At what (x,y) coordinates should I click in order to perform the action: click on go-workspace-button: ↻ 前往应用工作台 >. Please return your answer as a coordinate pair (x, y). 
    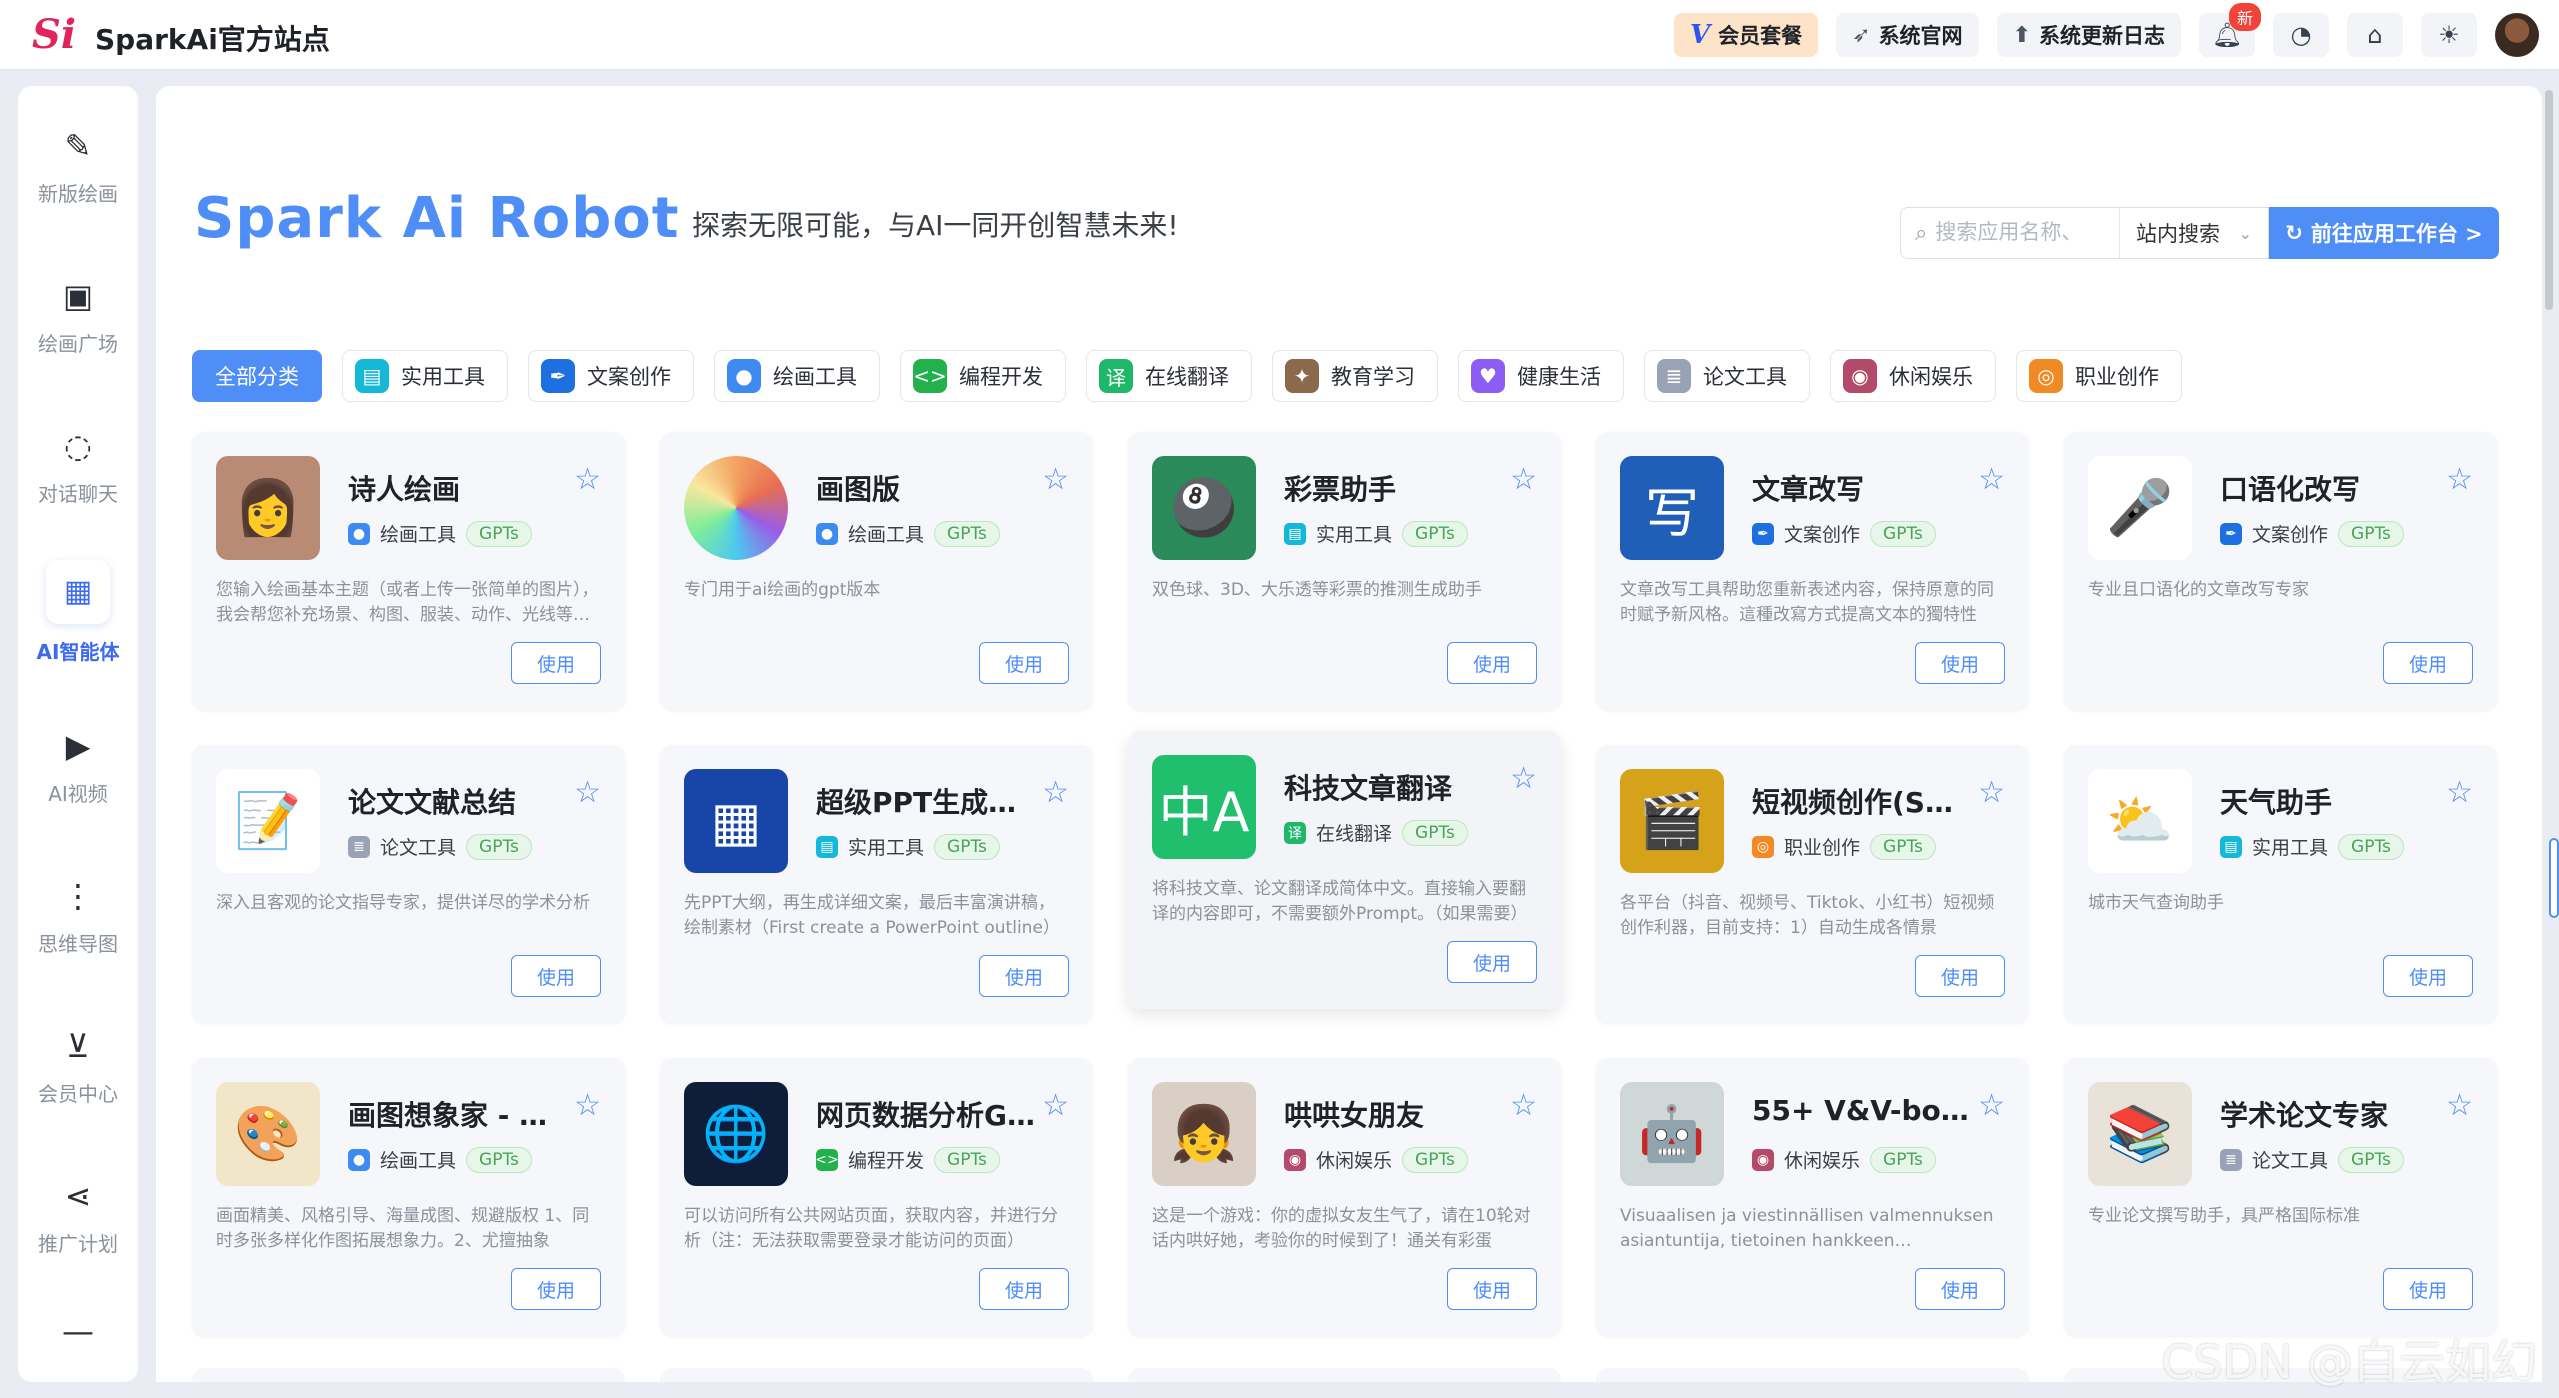
    Looking at the image, I should click on (2384, 233).